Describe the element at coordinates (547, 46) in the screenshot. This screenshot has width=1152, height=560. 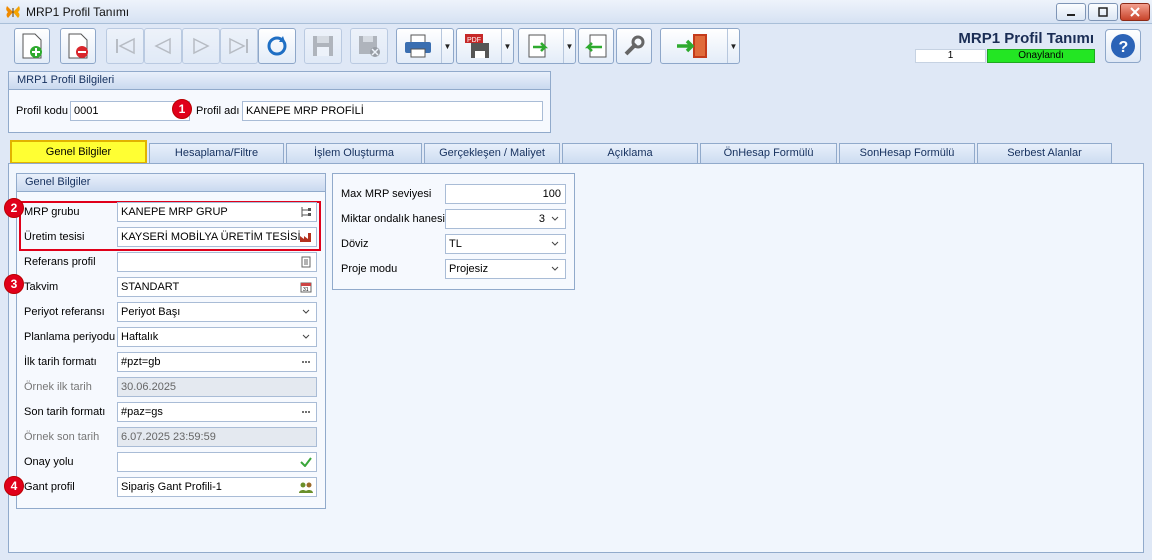
I see `export-button: ▼` at that location.